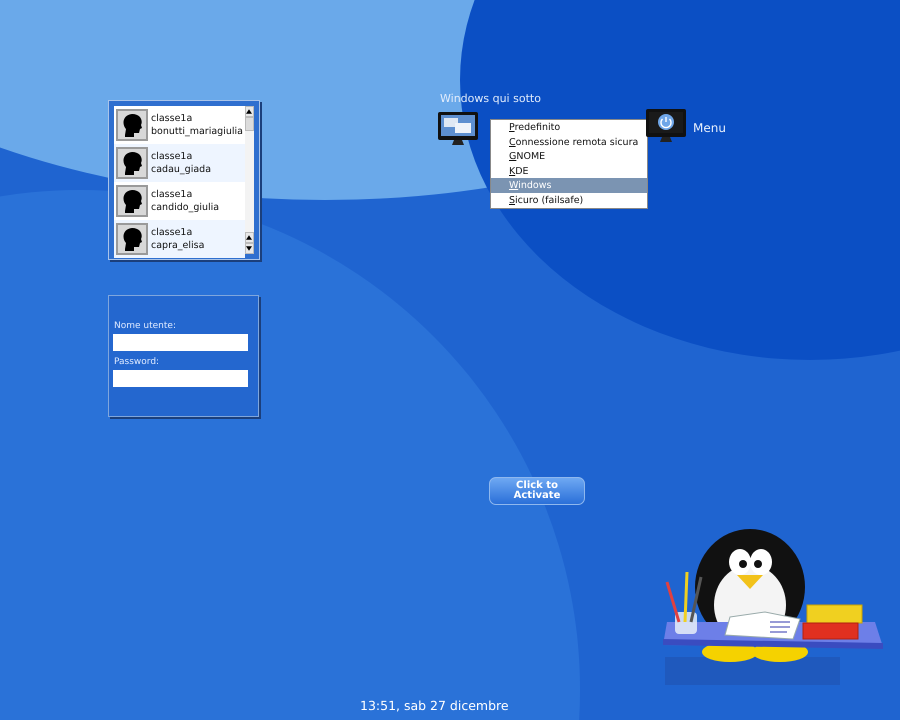 This screenshot has width=900, height=720. What do you see at coordinates (185, 207) in the screenshot?
I see `user-name: candido_giulia` at bounding box center [185, 207].